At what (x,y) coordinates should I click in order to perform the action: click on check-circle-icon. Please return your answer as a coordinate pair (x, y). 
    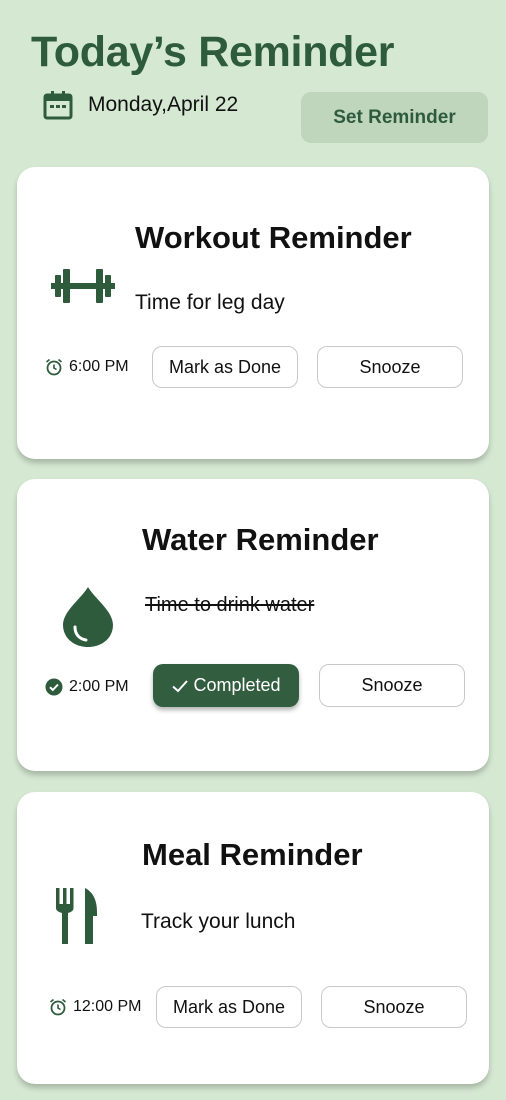
    Looking at the image, I should click on (54, 687).